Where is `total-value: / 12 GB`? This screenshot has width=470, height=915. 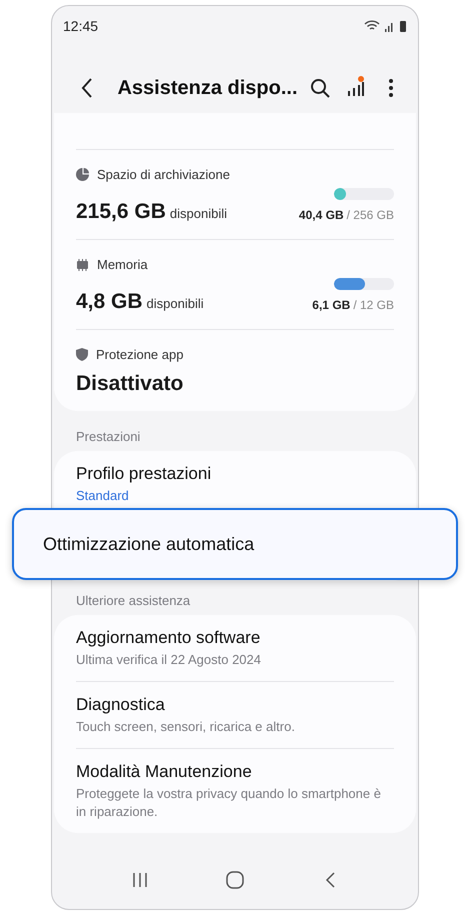 total-value: / 12 GB is located at coordinates (373, 305).